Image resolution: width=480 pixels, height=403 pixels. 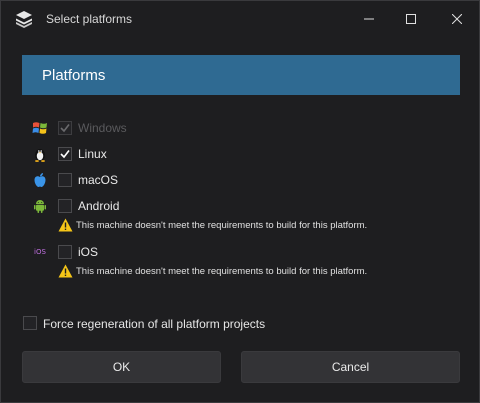 I want to click on platform-row-macos: macOS, so click(x=241, y=180).